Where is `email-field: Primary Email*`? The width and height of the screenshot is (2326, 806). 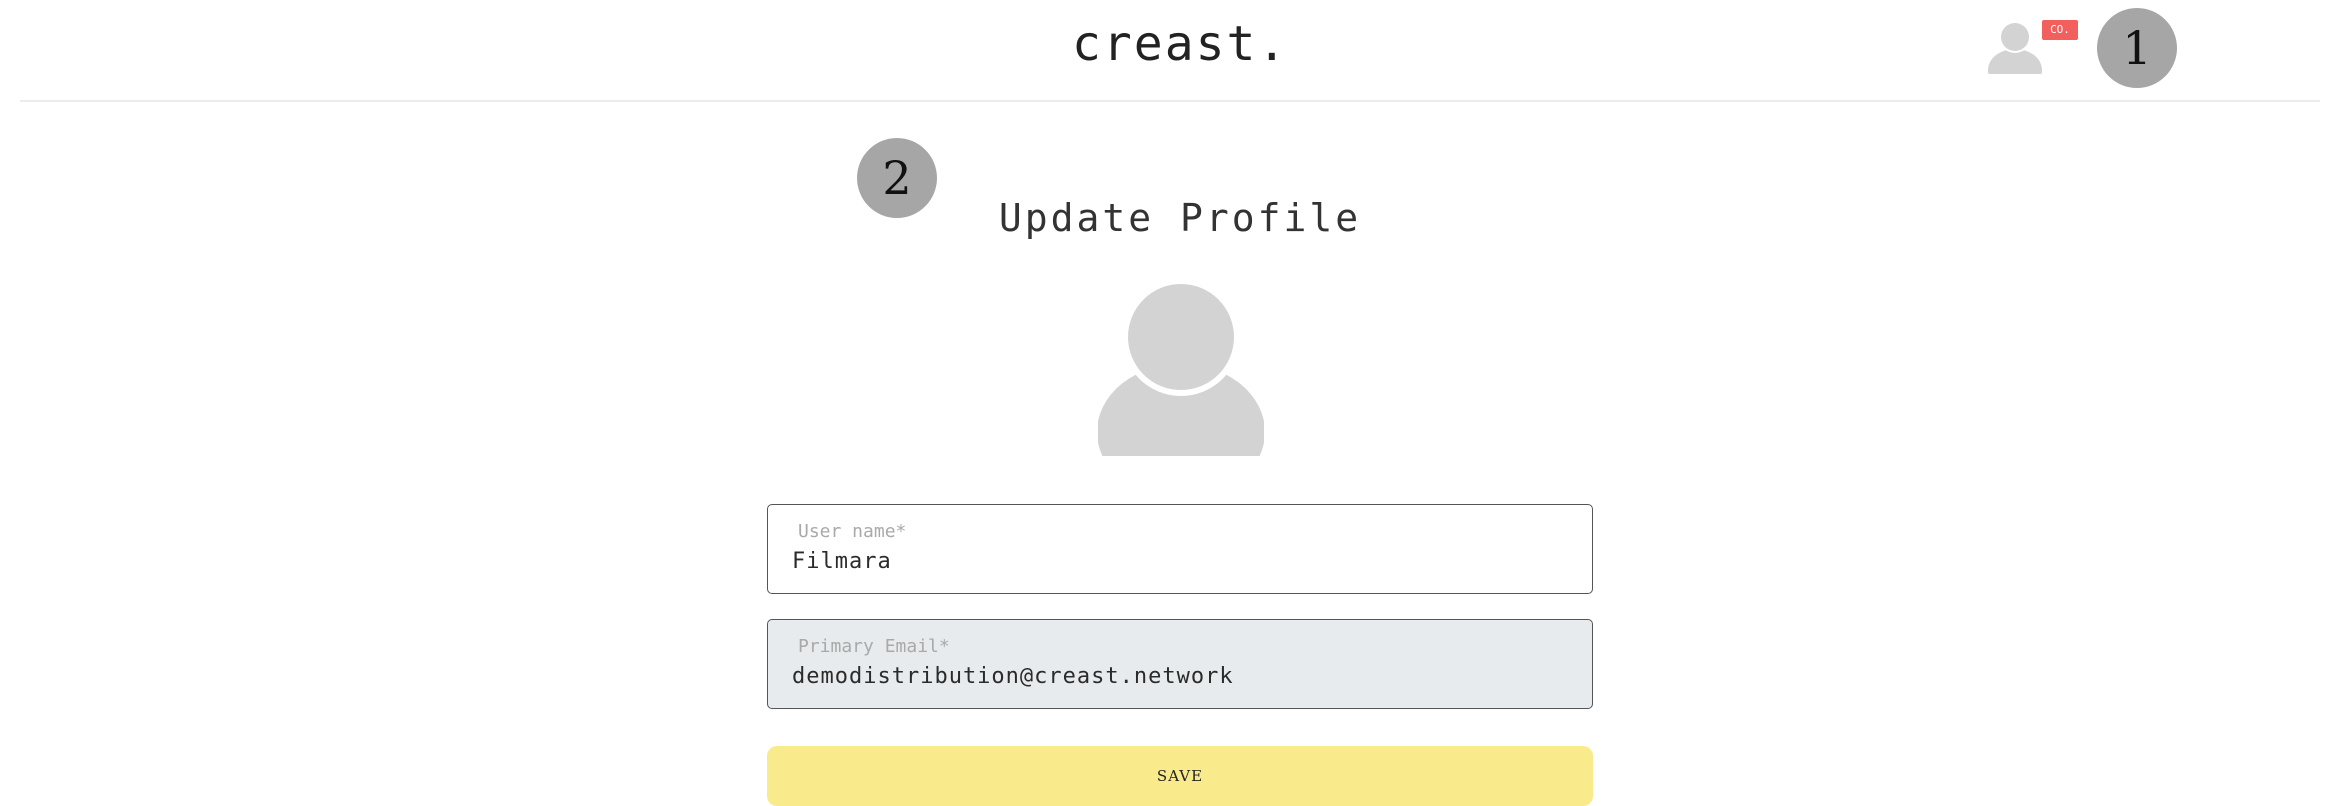 email-field: Primary Email* is located at coordinates (1180, 664).